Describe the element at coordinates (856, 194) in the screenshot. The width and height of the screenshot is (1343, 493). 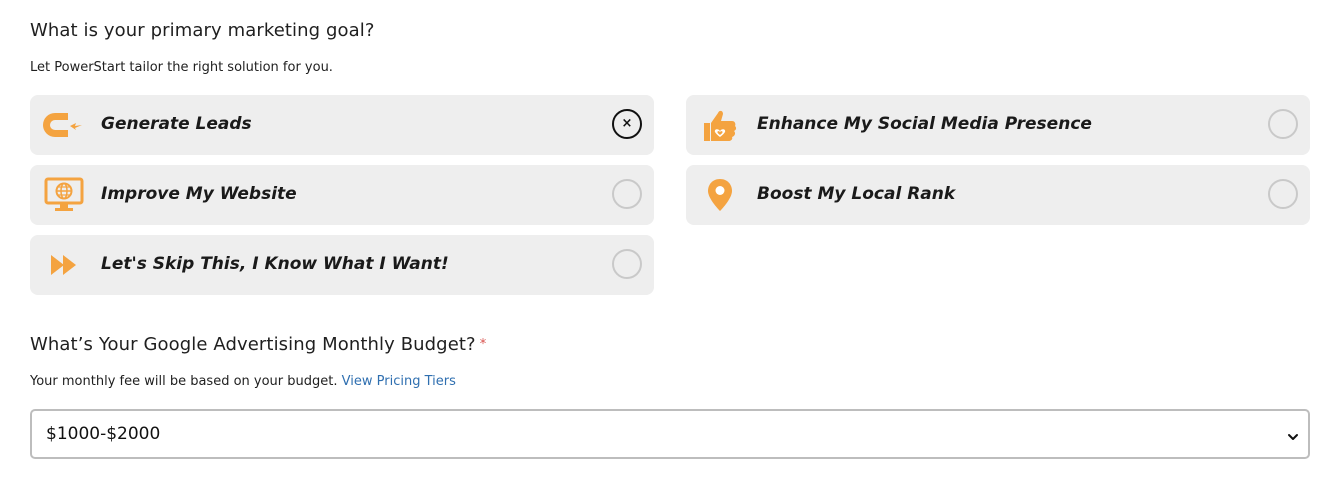
I see `option-label: Boost My Local Rank` at that location.